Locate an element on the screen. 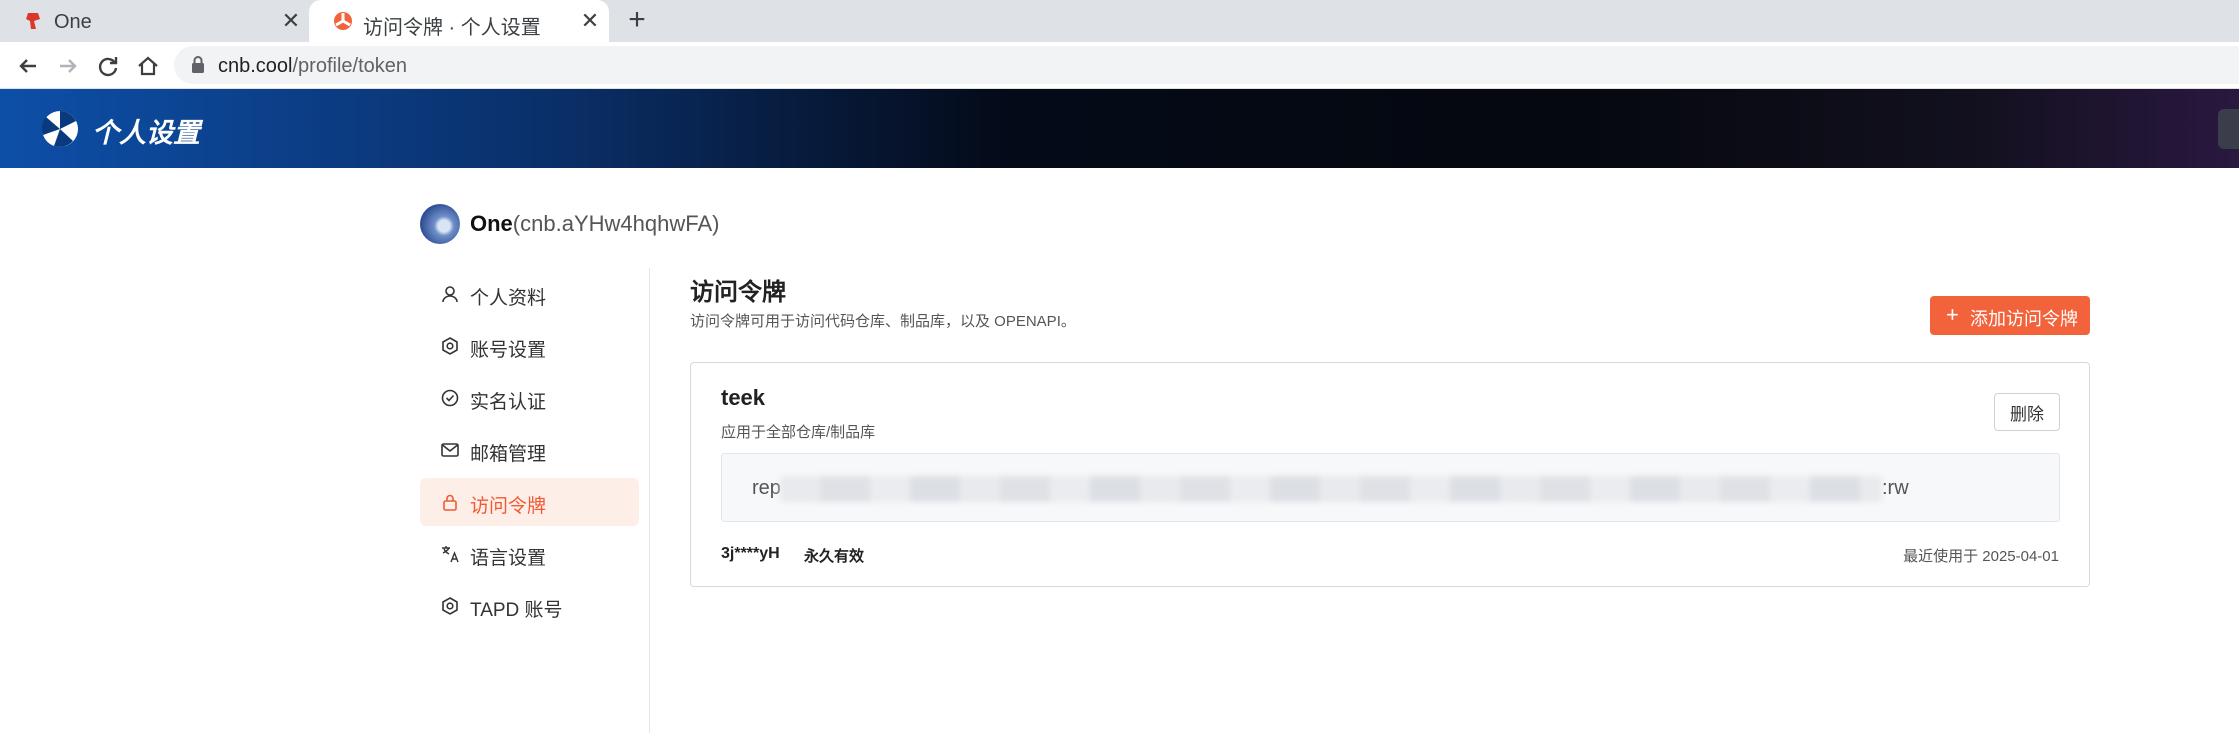 This screenshot has height=733, width=2239. back-arrow-icon is located at coordinates (28, 66).